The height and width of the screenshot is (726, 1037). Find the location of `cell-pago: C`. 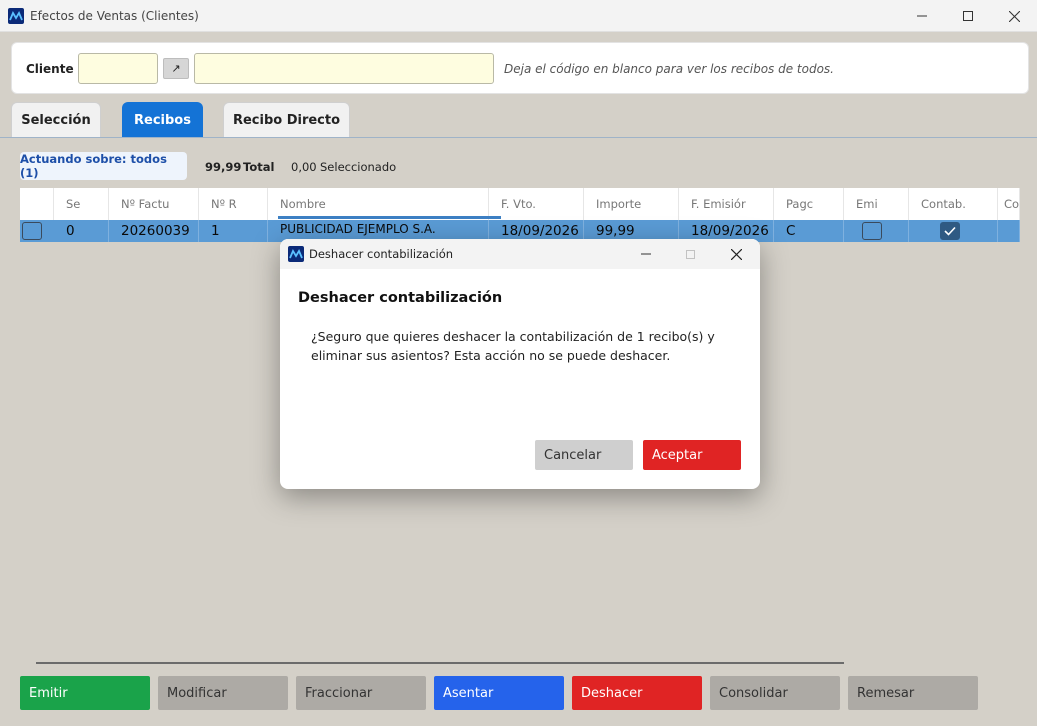

cell-pago: C is located at coordinates (809, 231).